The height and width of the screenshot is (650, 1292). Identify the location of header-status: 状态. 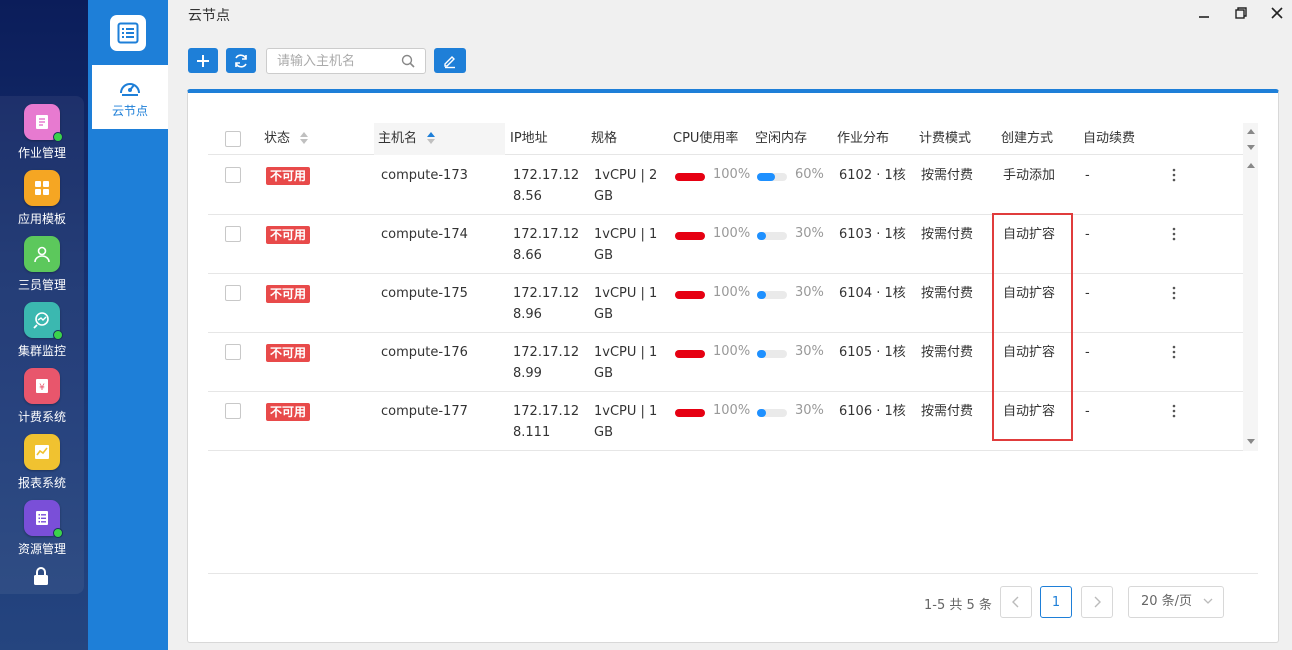
(286, 139).